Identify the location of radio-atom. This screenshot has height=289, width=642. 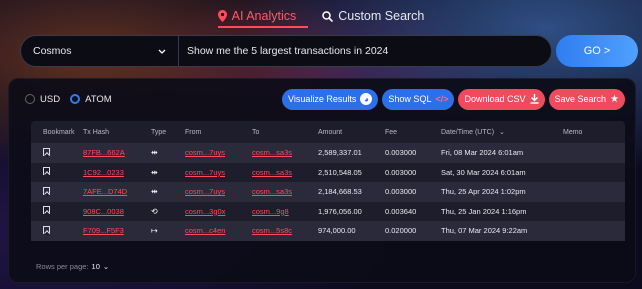
(75, 99).